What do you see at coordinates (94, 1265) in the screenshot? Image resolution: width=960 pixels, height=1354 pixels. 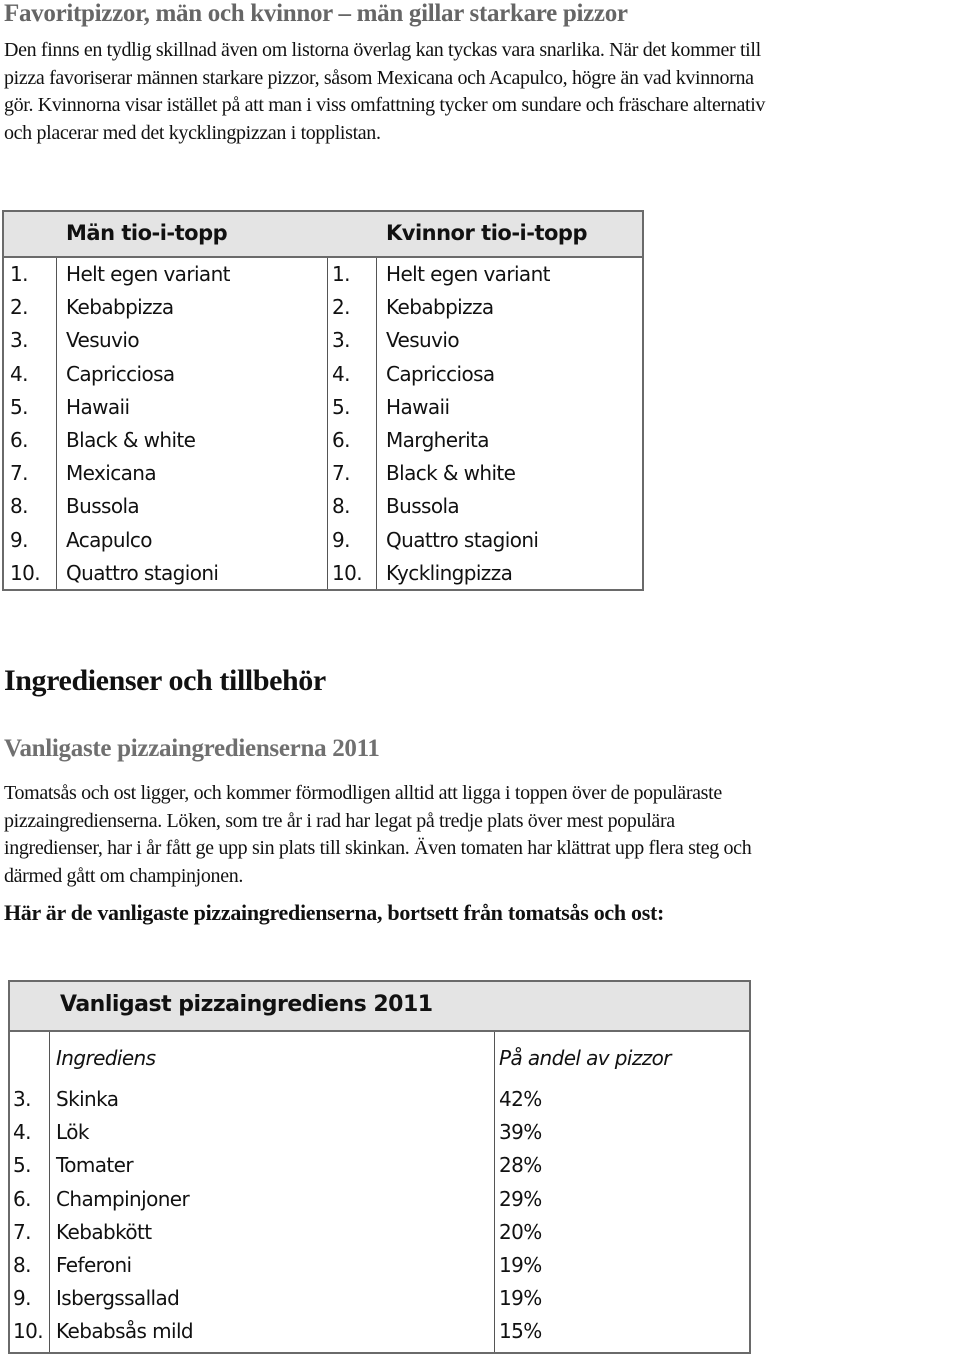 I see `ingredient-name: Feferoni` at bounding box center [94, 1265].